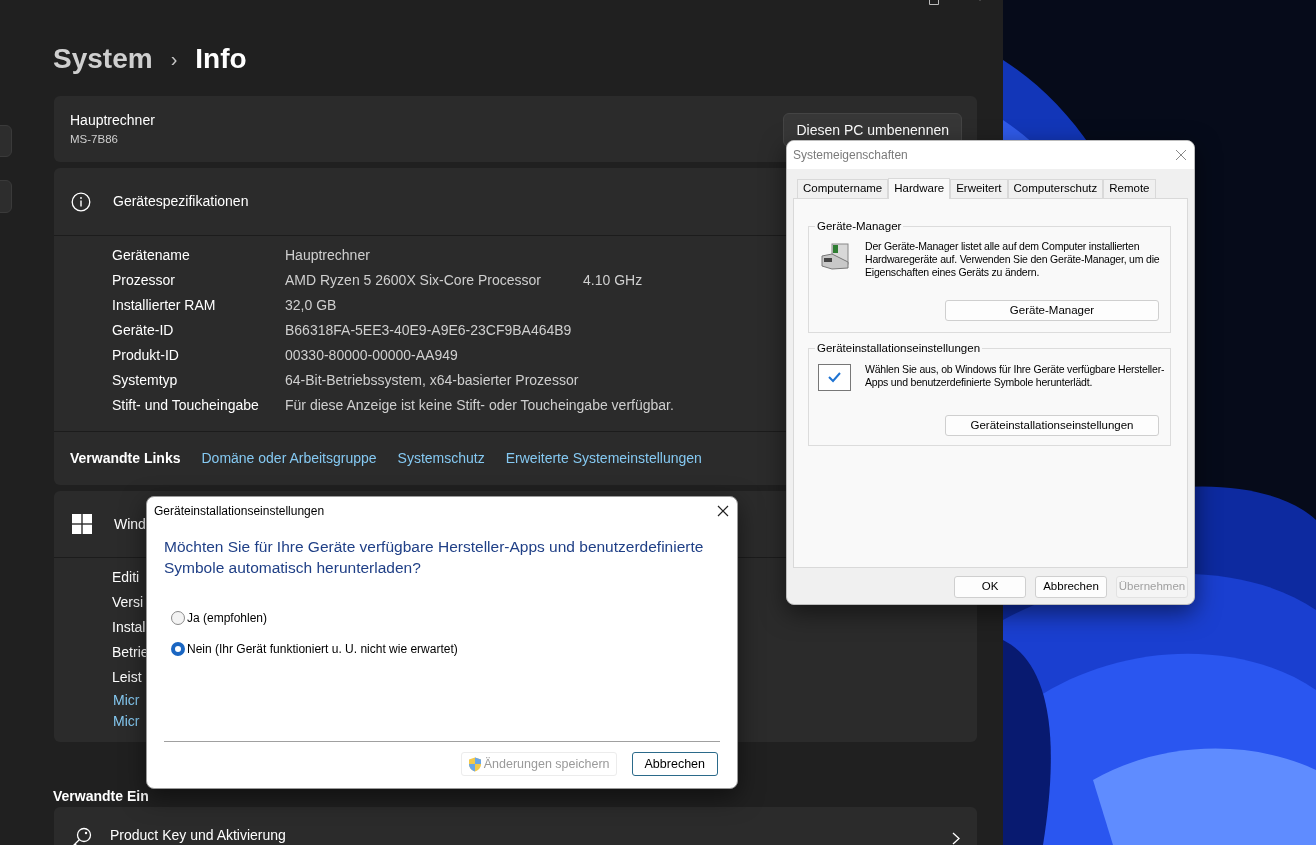 This screenshot has height=845, width=1316. What do you see at coordinates (979, 188) in the screenshot?
I see `tab: Erweitert` at bounding box center [979, 188].